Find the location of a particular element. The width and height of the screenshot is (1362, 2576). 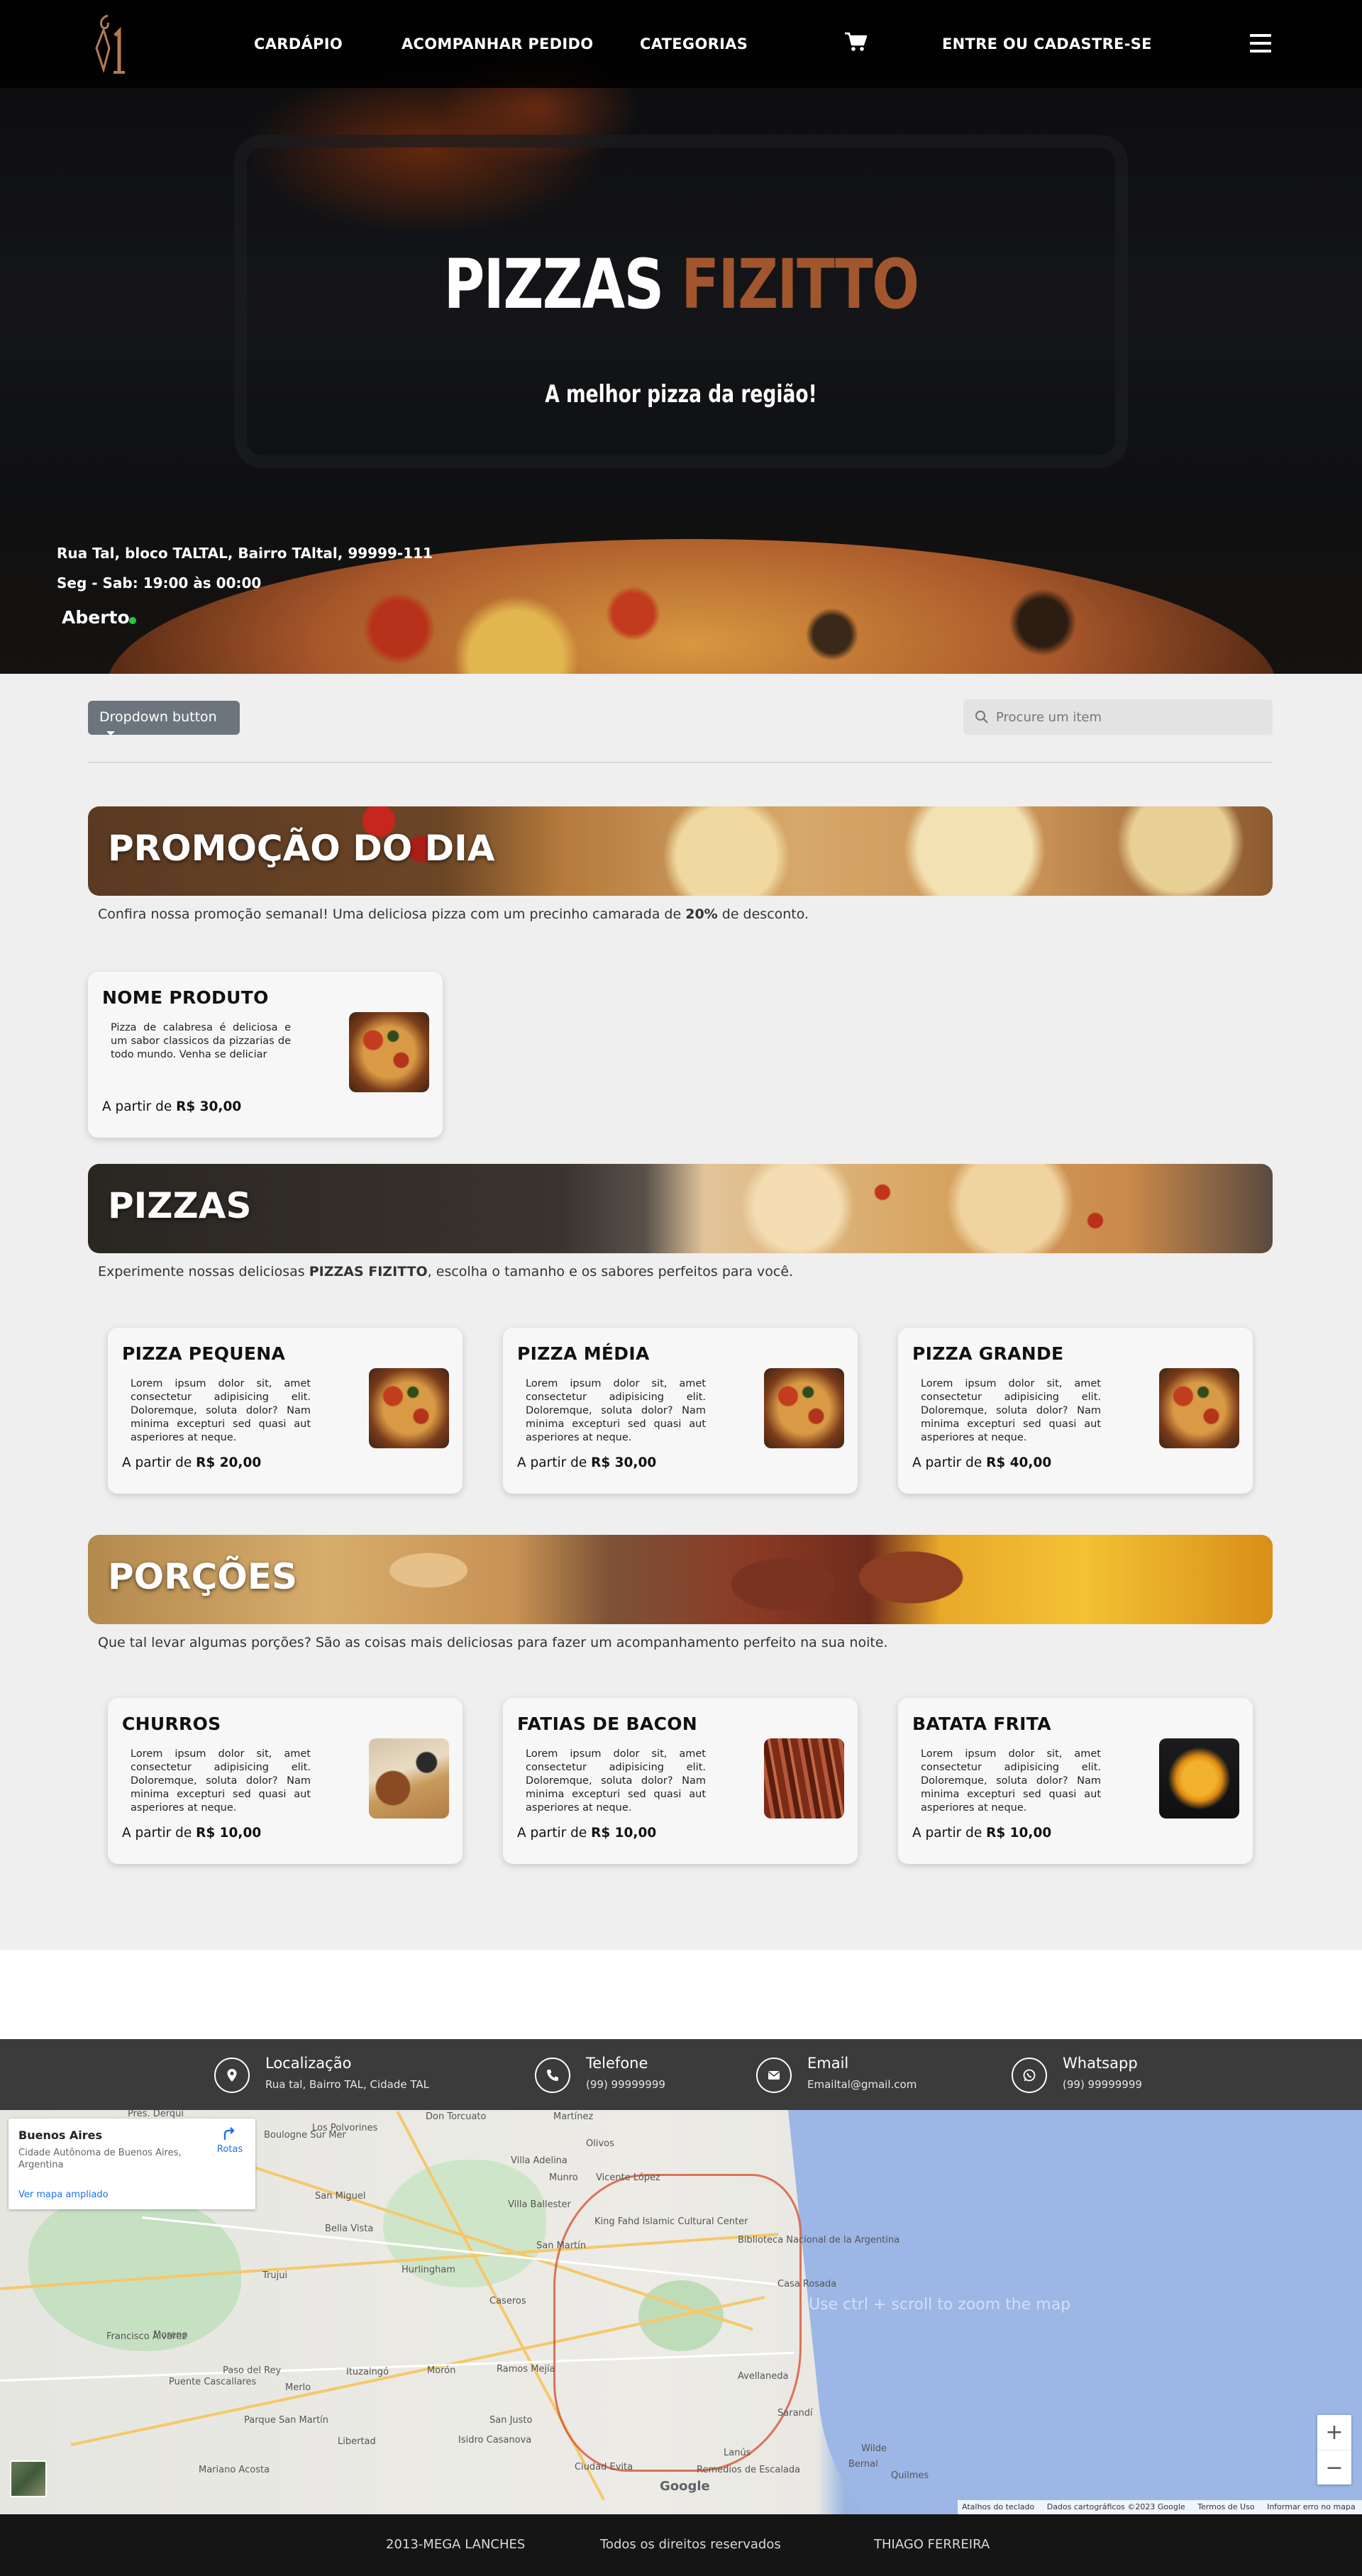

hero-subtitle: A melhor pizza da região! is located at coordinates (681, 394).